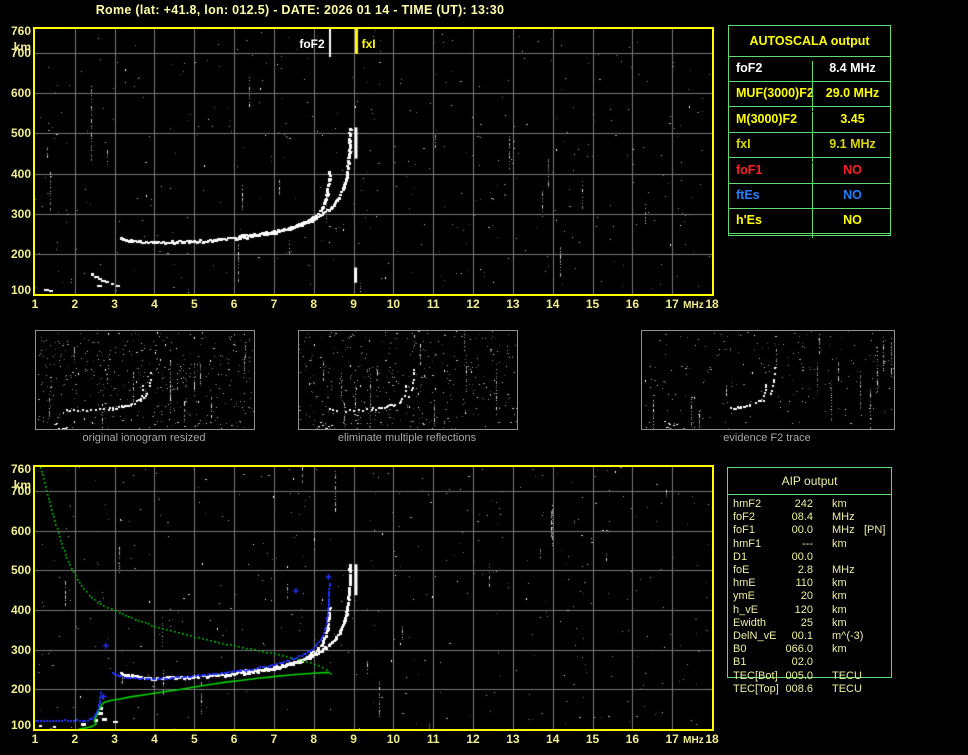  I want to click on thumbnail-caption: original ionogram resized, so click(144, 438).